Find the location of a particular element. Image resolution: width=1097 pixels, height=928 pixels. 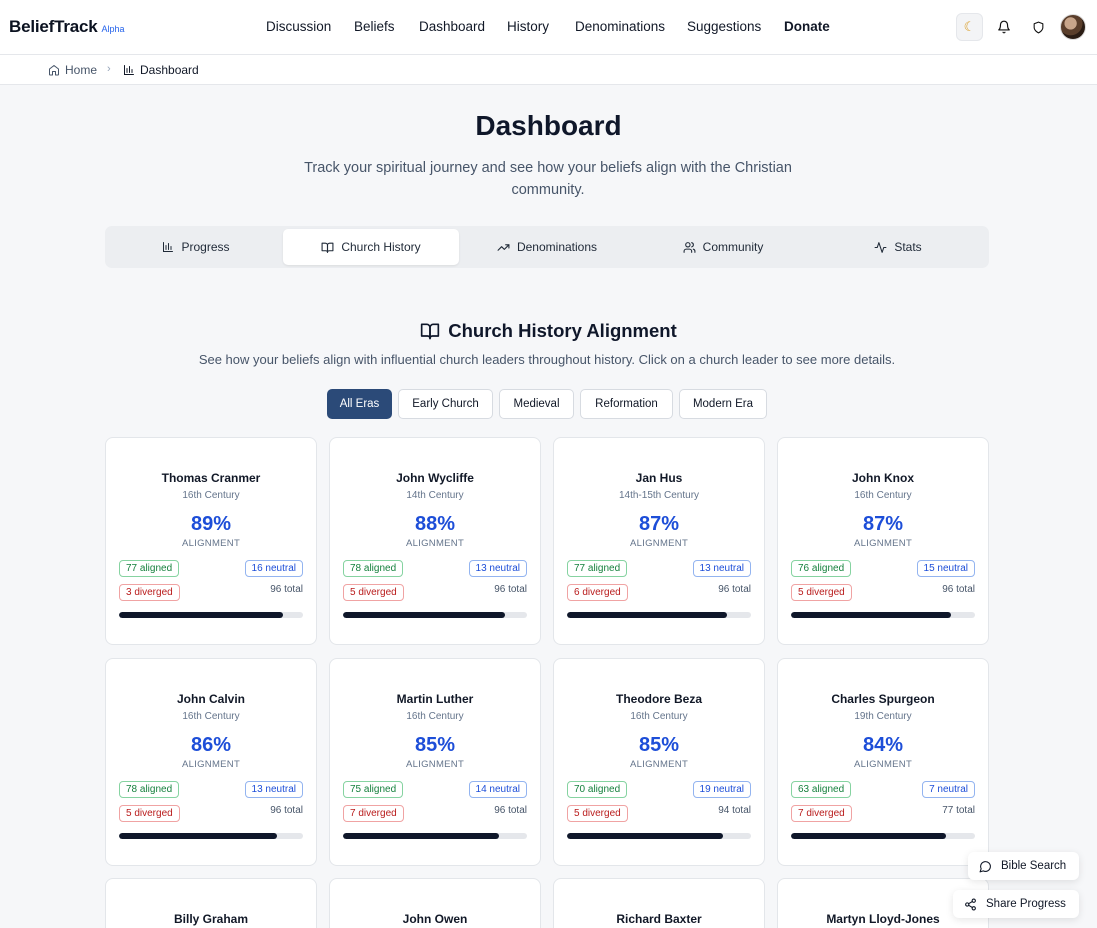

share-icon is located at coordinates (970, 904).